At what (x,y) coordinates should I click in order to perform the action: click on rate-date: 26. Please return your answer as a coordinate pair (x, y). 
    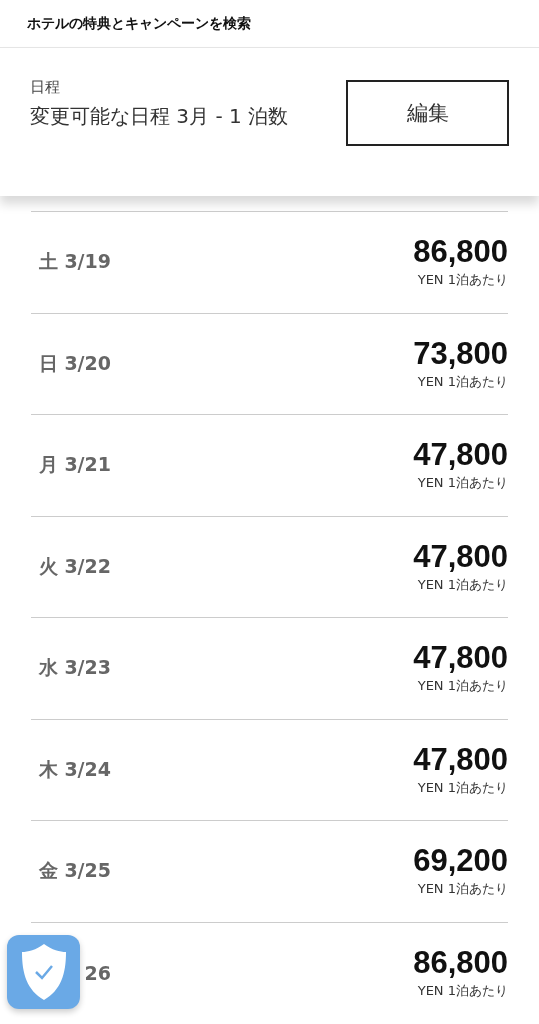
    Looking at the image, I should click on (97, 972).